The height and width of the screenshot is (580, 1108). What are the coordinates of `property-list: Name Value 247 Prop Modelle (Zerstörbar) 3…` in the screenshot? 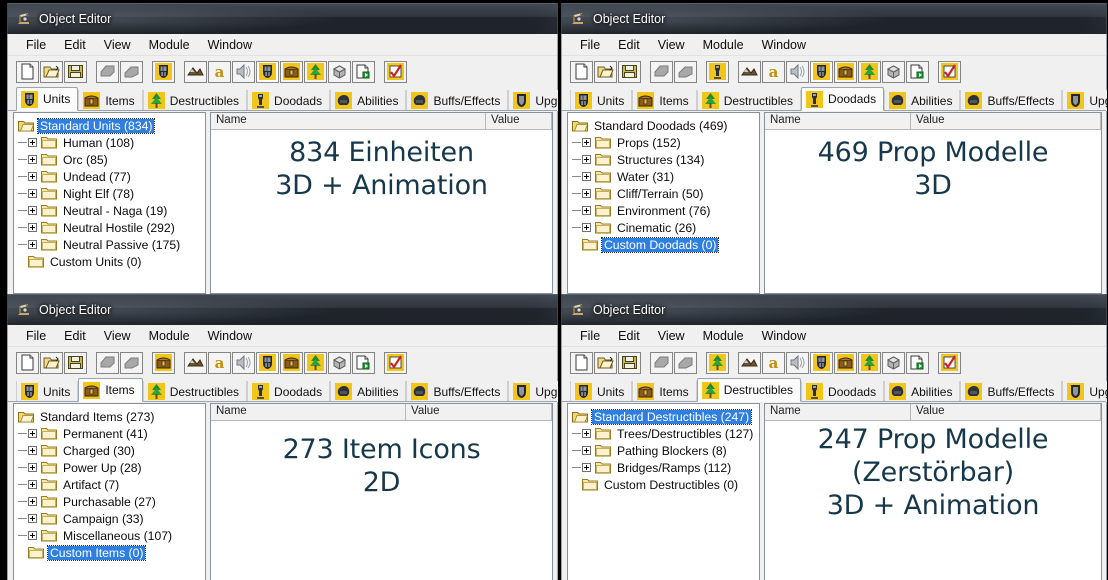 It's located at (933, 491).